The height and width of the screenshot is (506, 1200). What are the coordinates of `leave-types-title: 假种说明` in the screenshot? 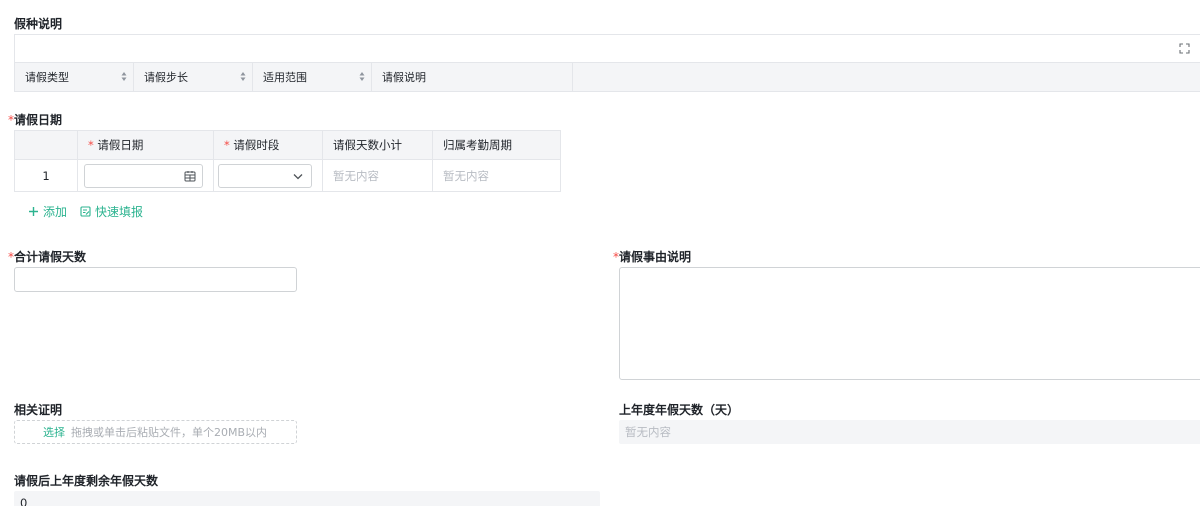 It's located at (38, 24).